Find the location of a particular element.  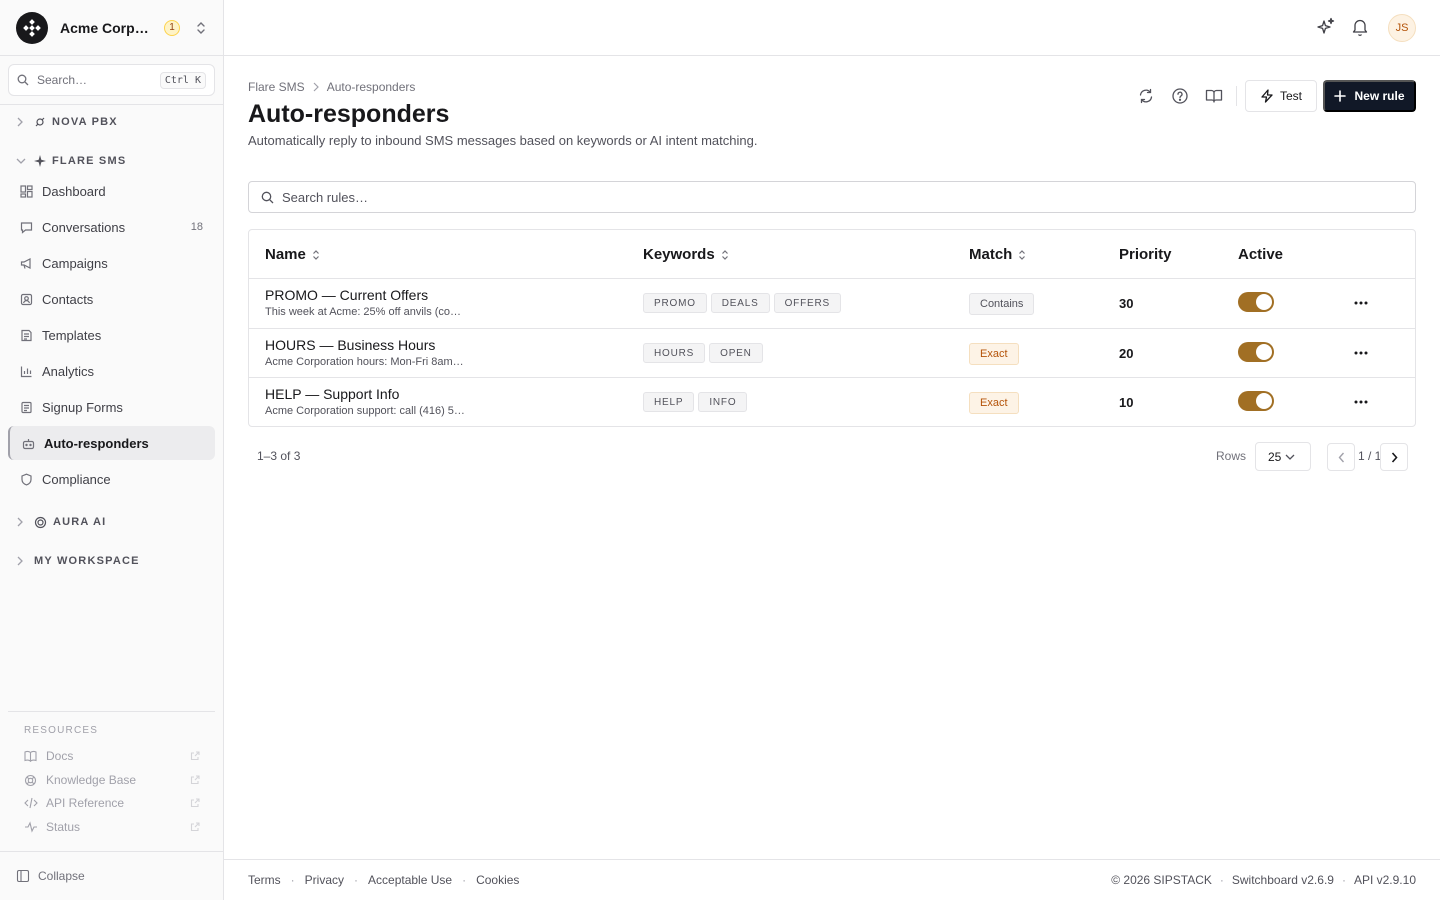

column-header-active: Active is located at coordinates (1260, 254).